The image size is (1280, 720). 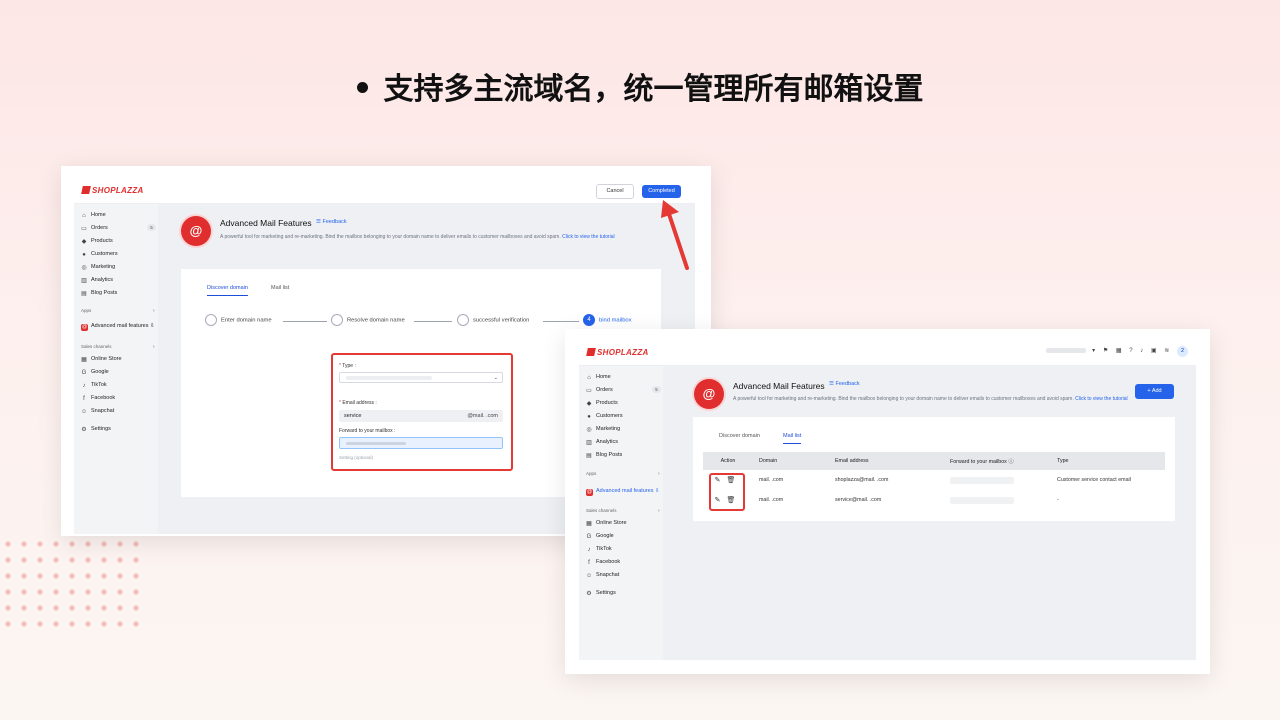 What do you see at coordinates (1149, 391) in the screenshot?
I see `plus-icon: +` at bounding box center [1149, 391].